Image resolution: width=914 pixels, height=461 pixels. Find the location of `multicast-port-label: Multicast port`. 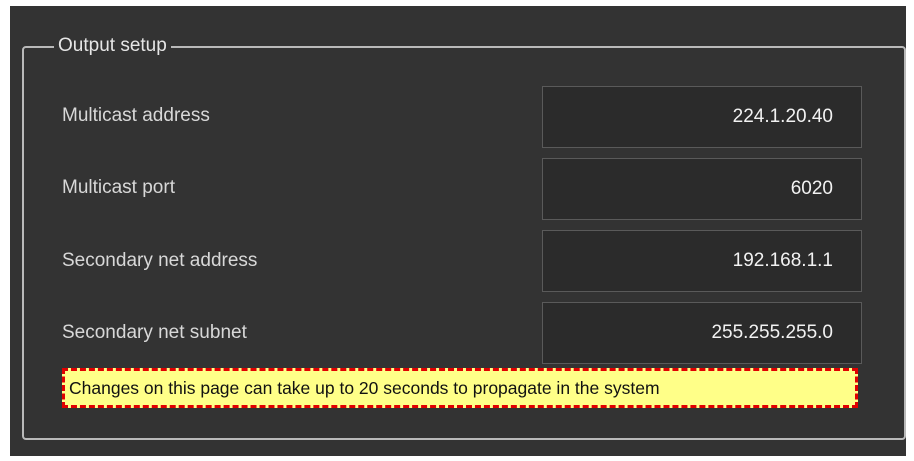

multicast-port-label: Multicast port is located at coordinates (118, 187).